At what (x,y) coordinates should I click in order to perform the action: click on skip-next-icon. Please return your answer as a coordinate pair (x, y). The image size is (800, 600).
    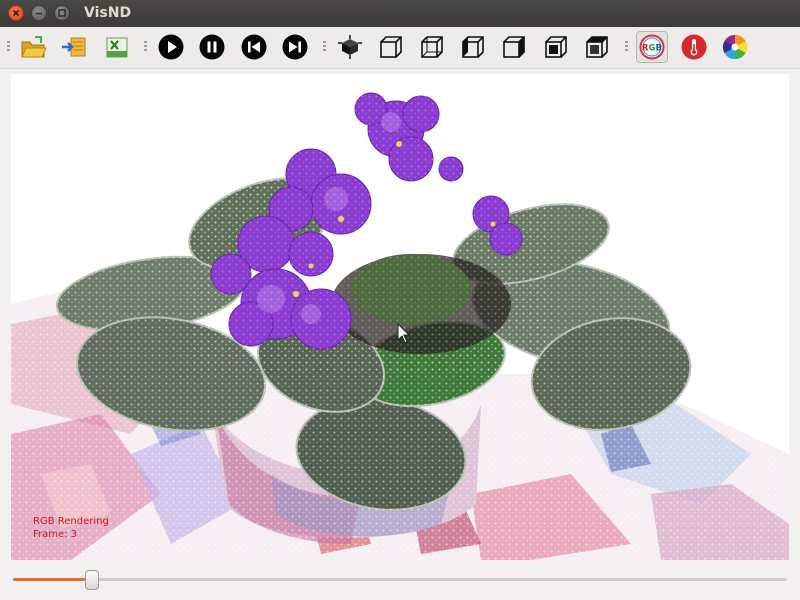
    Looking at the image, I should click on (295, 47).